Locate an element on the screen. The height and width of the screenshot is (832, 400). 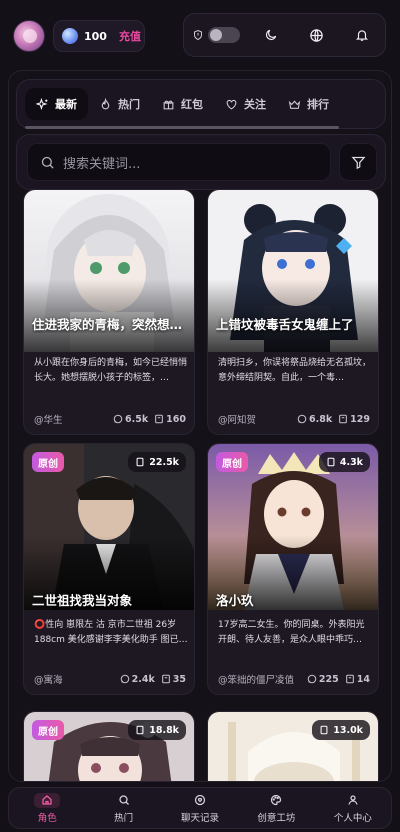
fan-count: 14 is located at coordinates (357, 679).